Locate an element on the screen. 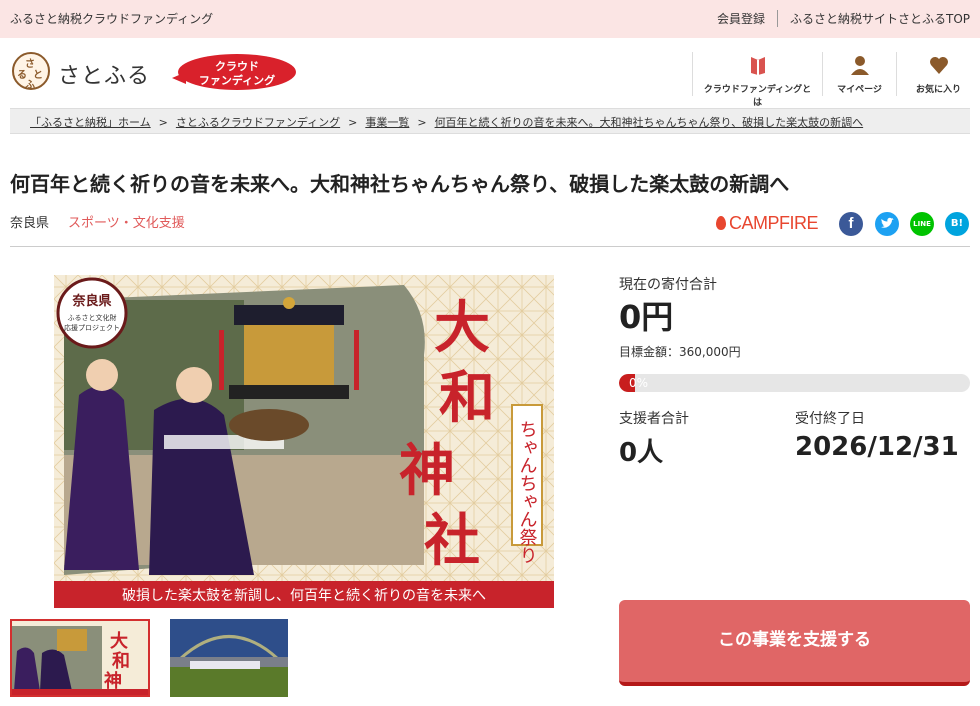  thumbnail-1: 大 和 神 is located at coordinates (80, 658).